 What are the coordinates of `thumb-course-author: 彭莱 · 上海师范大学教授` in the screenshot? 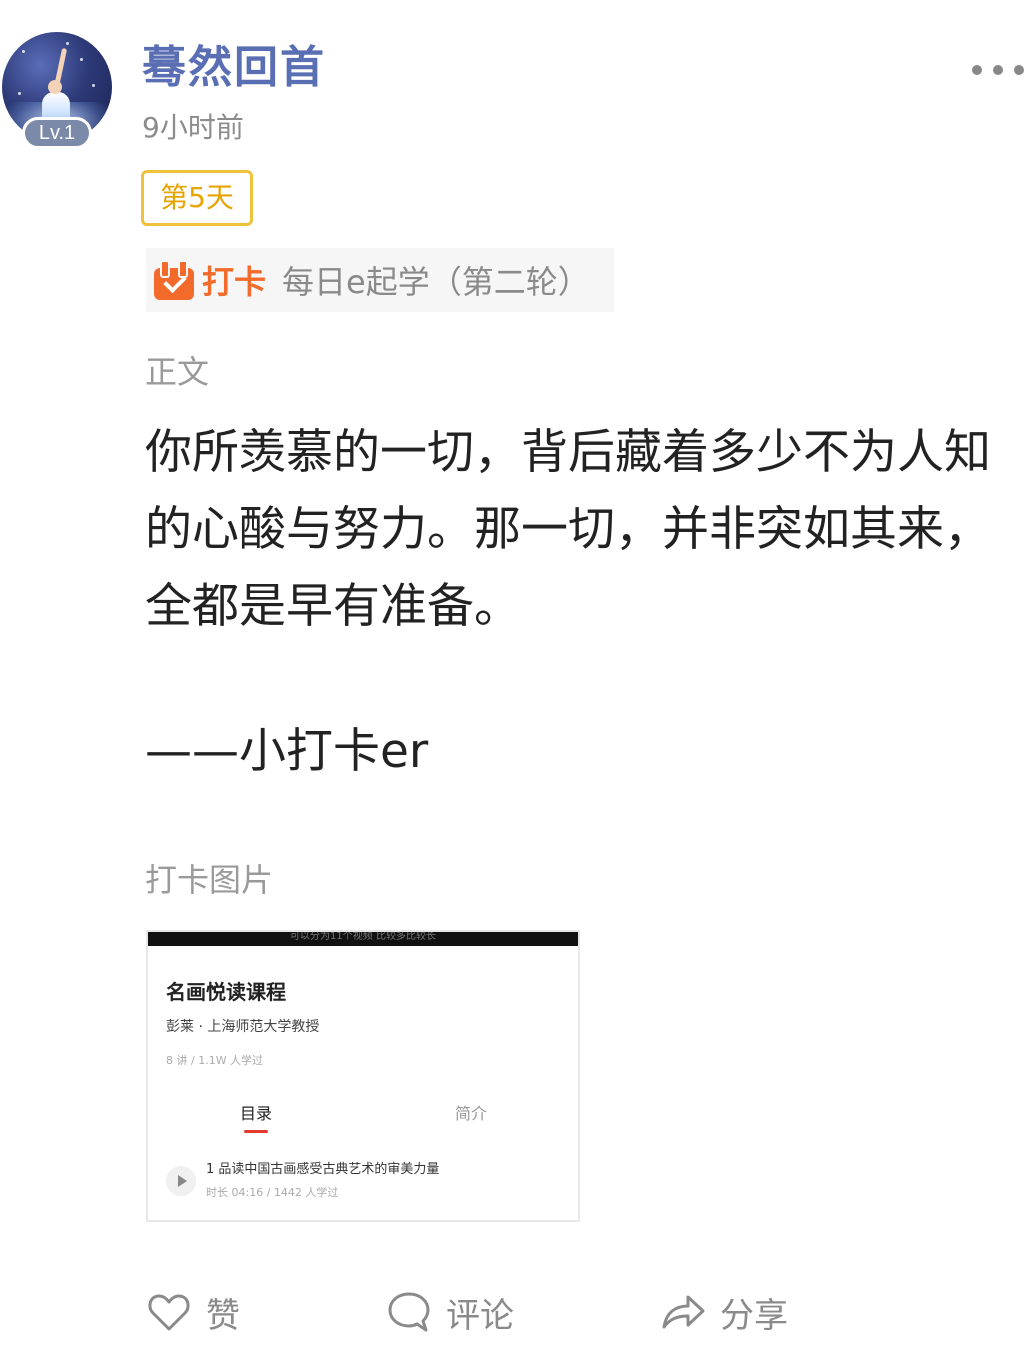 It's located at (243, 1027).